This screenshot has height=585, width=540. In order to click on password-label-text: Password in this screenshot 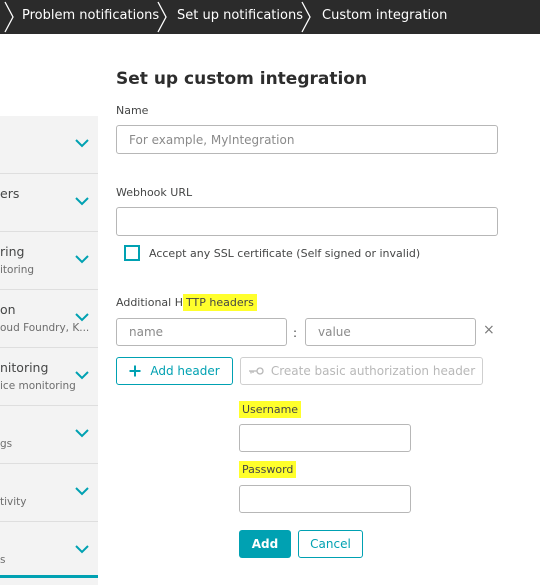, I will do `click(268, 469)`.